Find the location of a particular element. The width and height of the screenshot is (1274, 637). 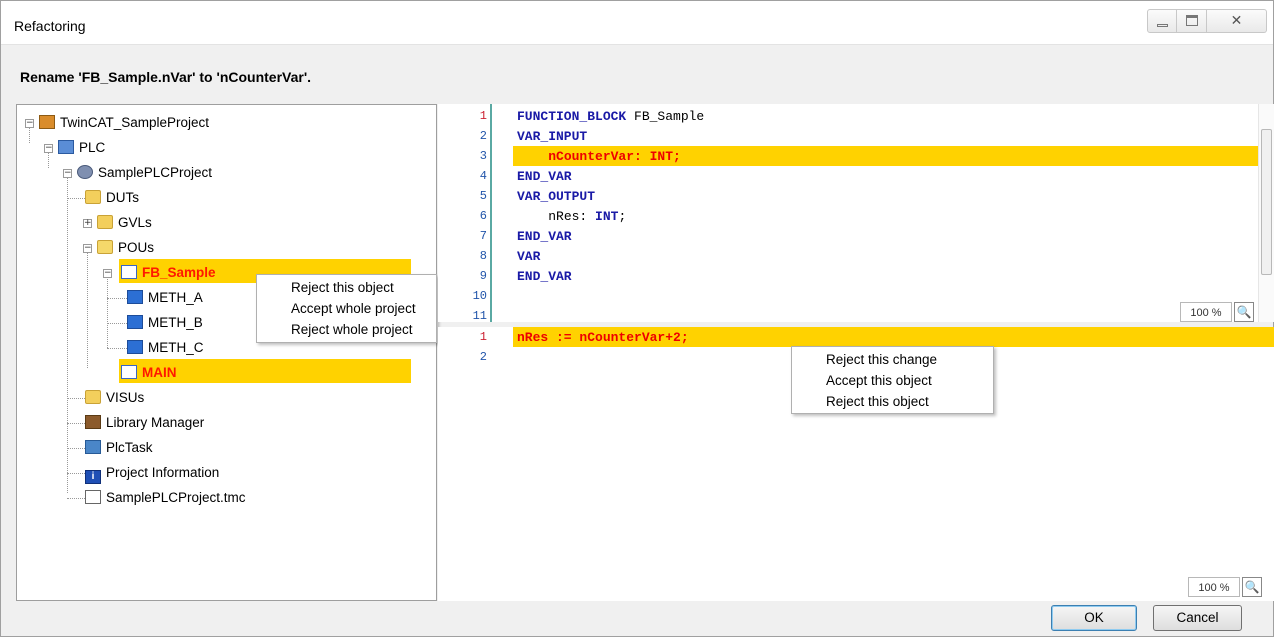

tree-item-fb-sample: FB_Sample is located at coordinates (168, 273).